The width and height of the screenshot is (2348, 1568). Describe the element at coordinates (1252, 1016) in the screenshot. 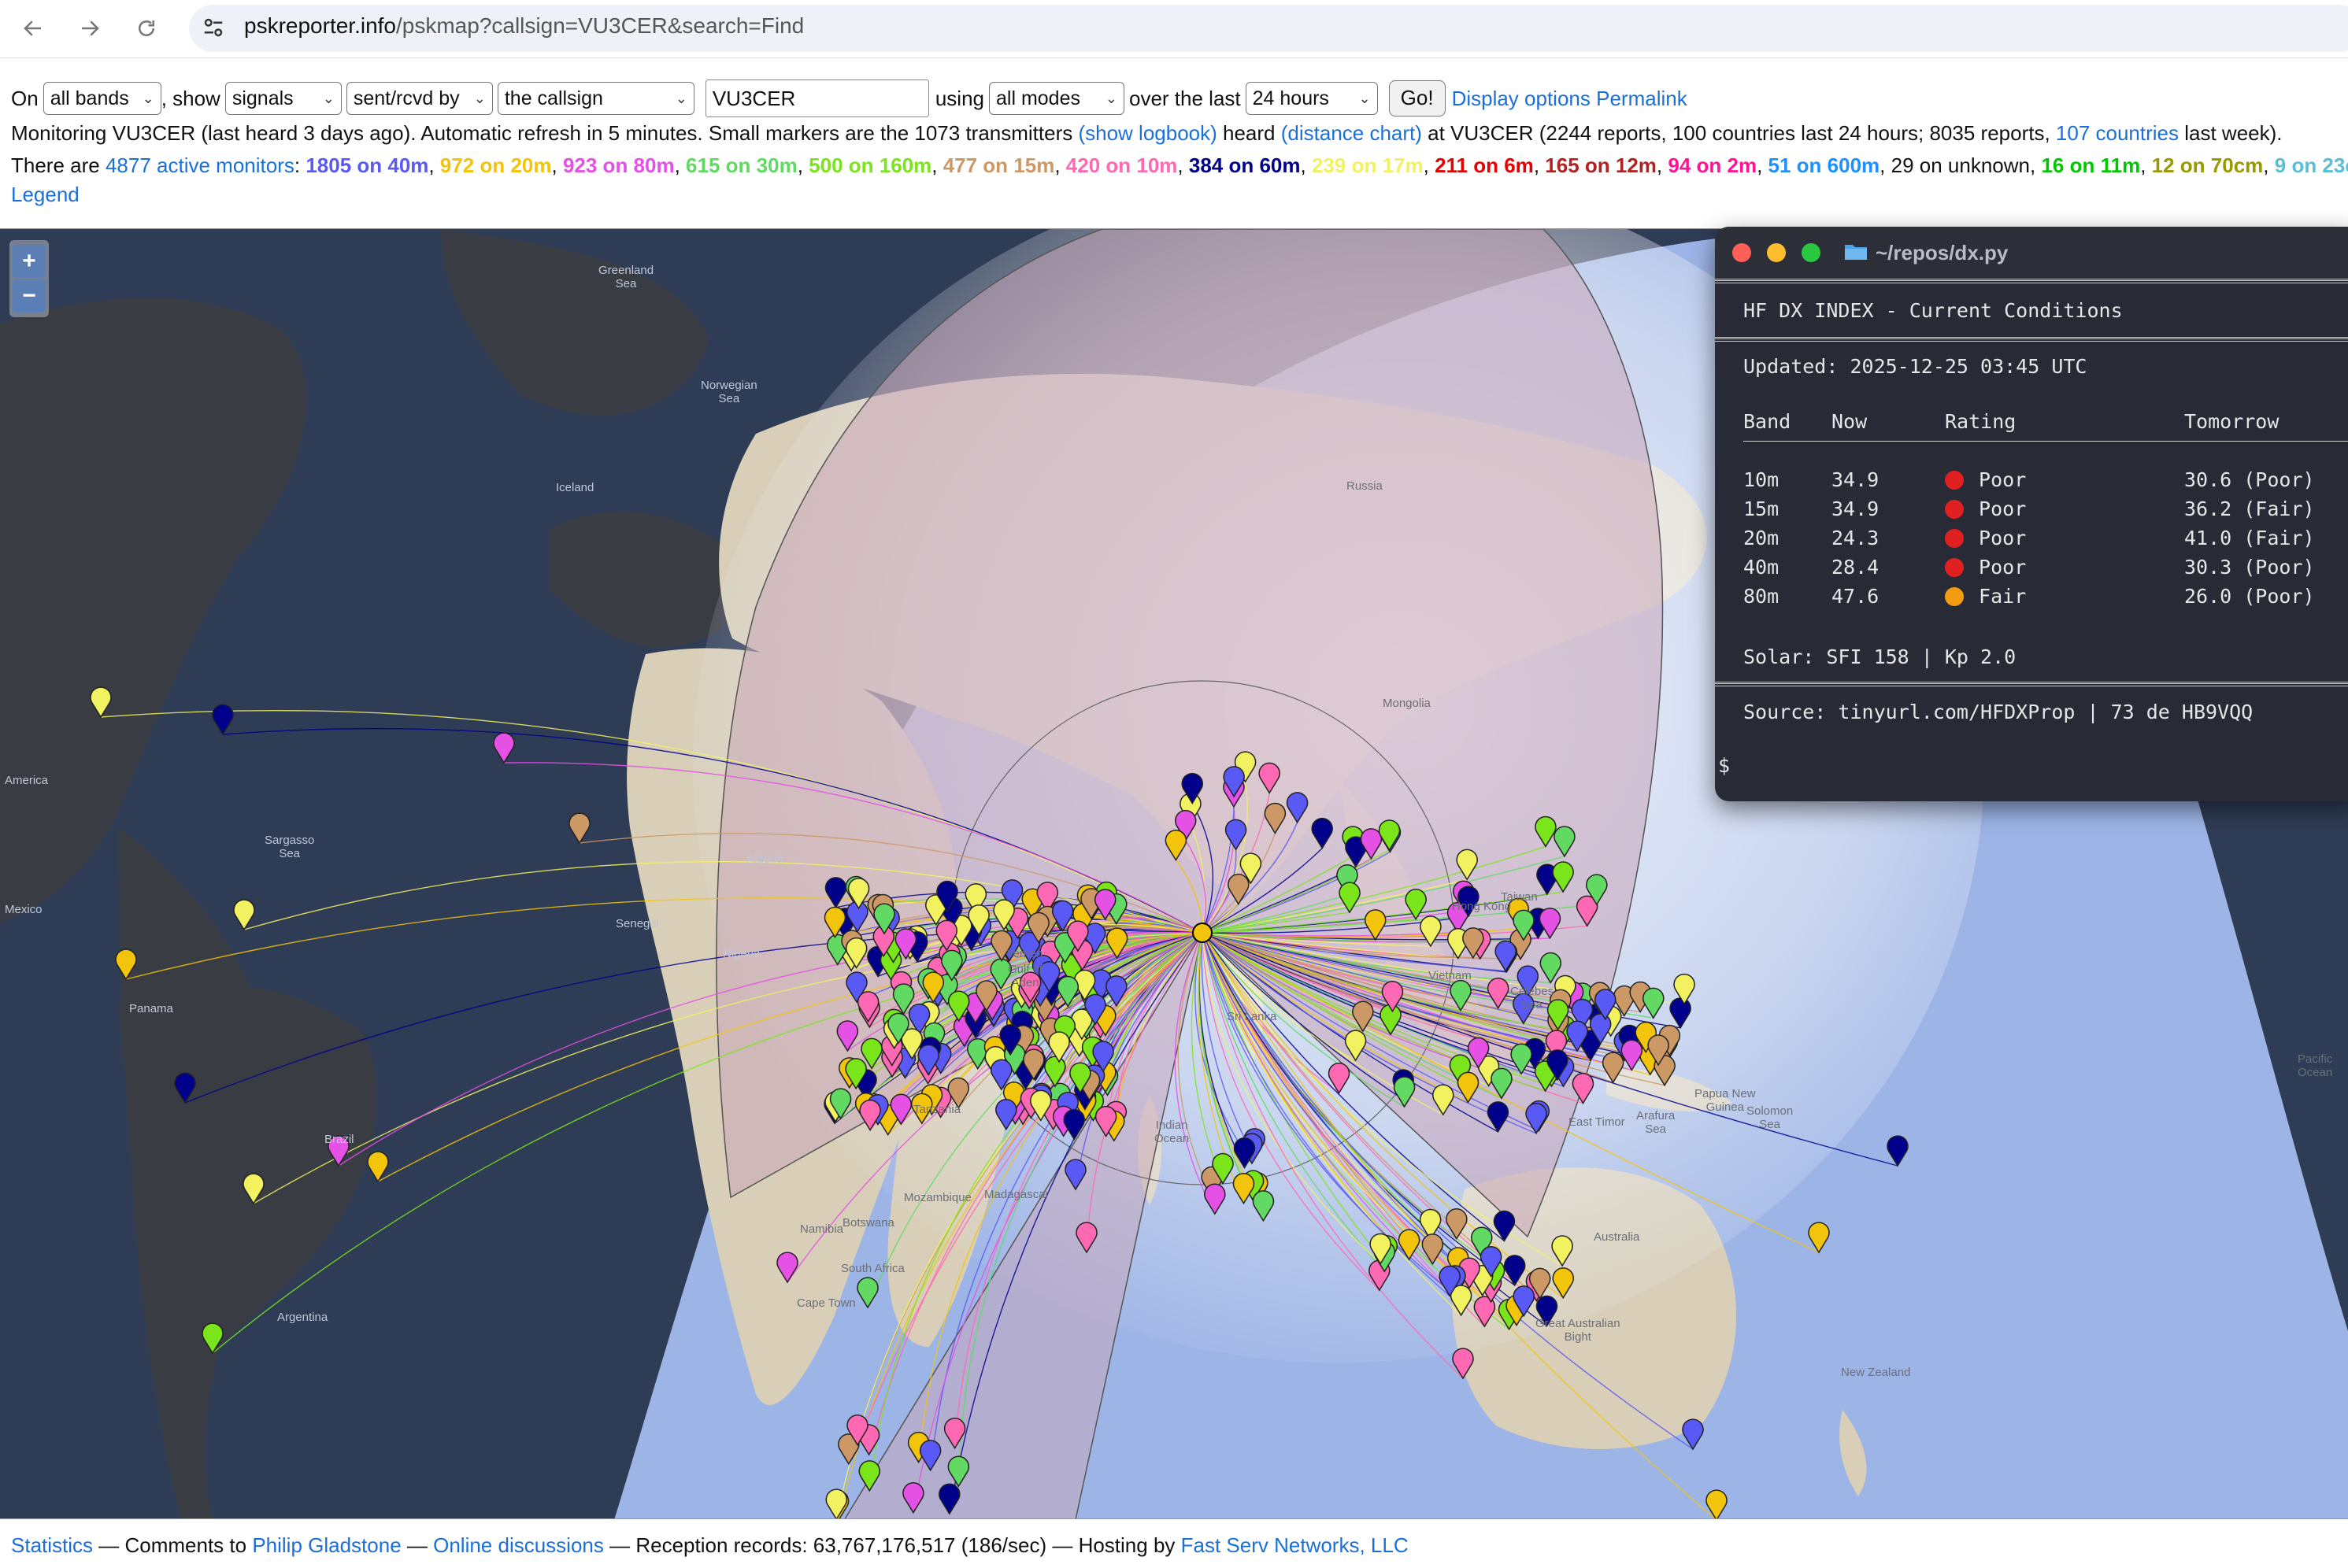

I see `label-sri-lanka: Sri Lanka` at that location.